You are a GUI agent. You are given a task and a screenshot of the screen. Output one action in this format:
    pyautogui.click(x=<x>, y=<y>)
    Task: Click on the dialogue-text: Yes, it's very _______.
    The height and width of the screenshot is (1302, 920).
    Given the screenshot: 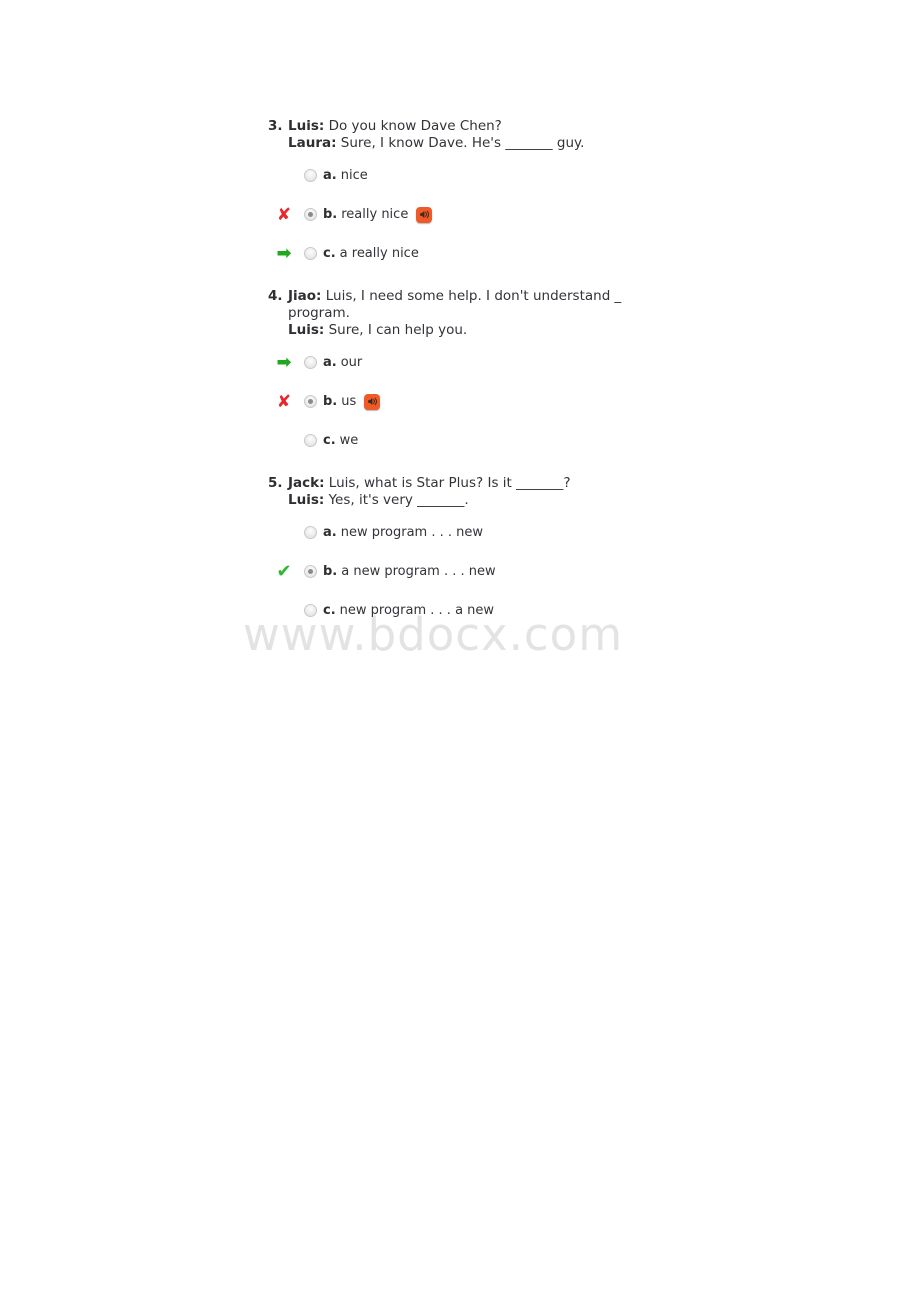 What is the action you would take?
    pyautogui.click(x=396, y=500)
    